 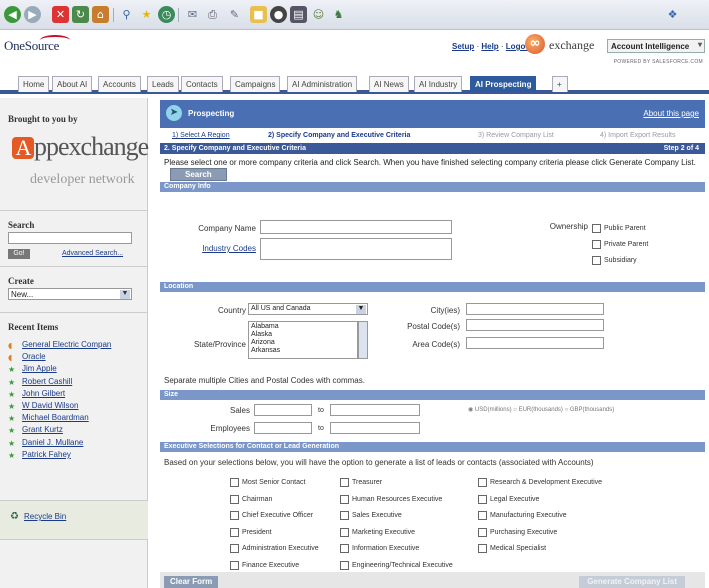 I want to click on state-option: Alabama, so click(x=303, y=327).